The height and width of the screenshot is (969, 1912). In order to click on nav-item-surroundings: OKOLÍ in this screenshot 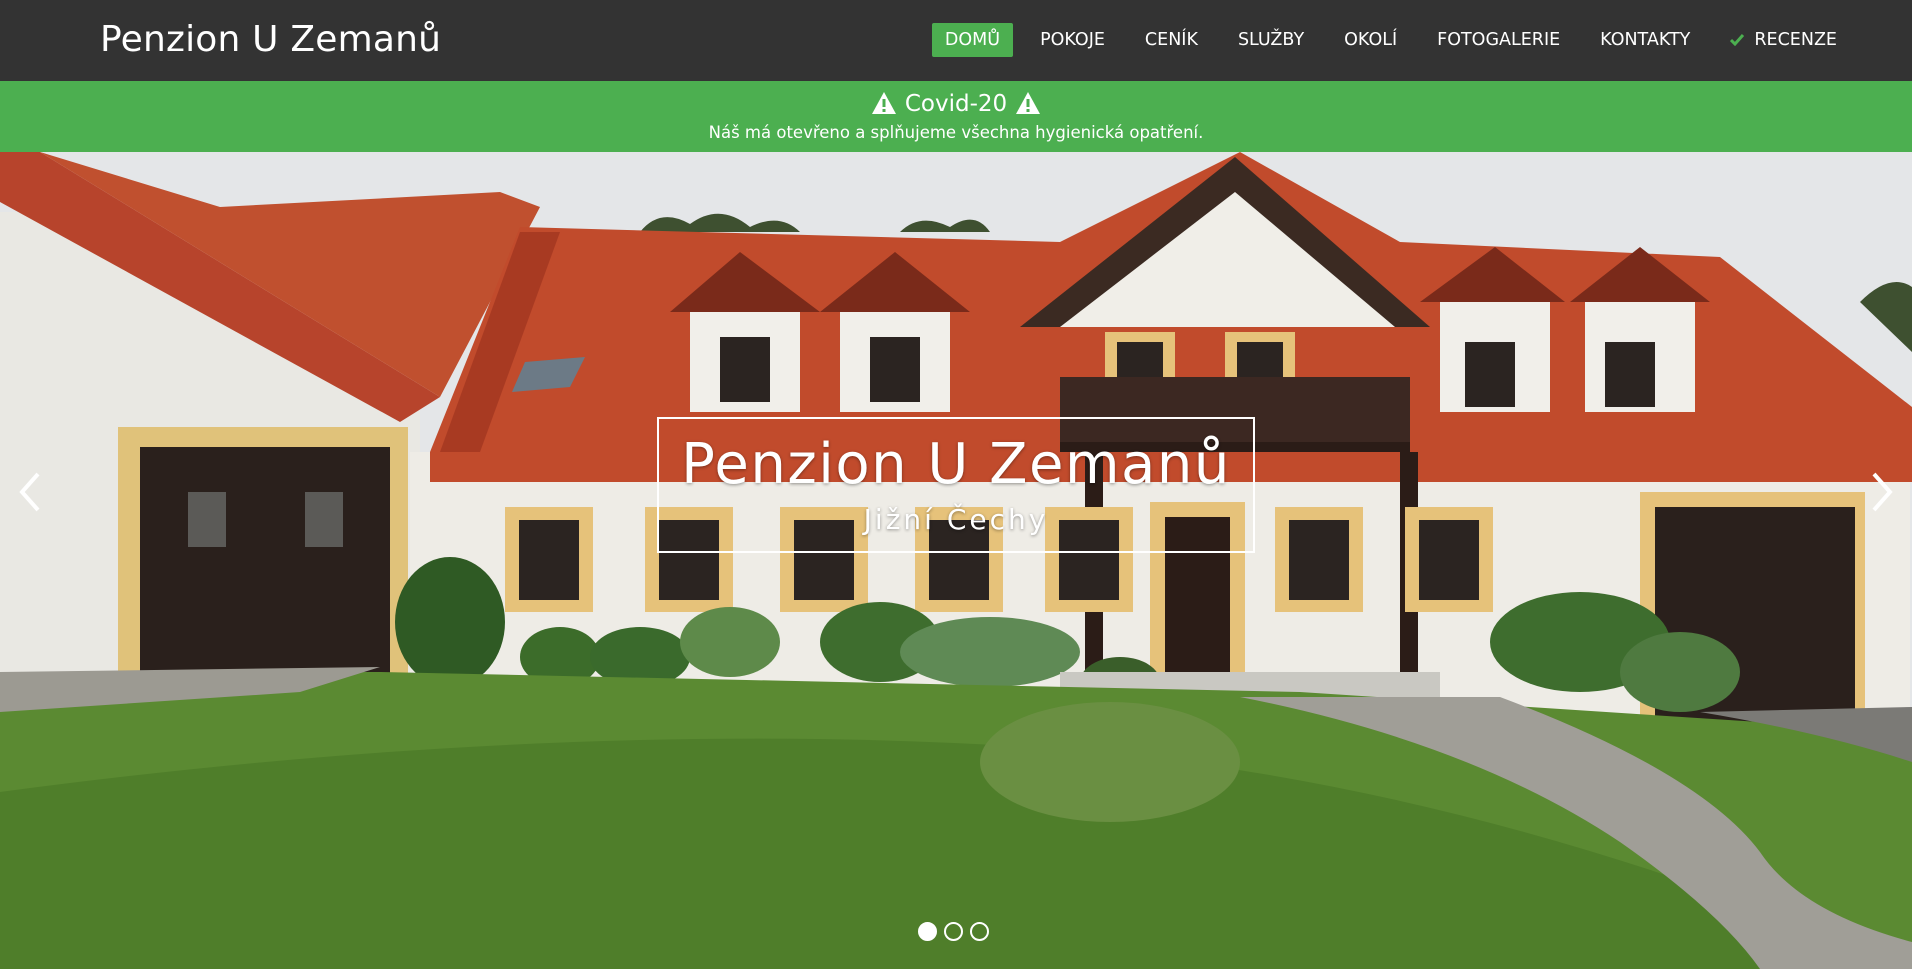, I will do `click(1370, 40)`.